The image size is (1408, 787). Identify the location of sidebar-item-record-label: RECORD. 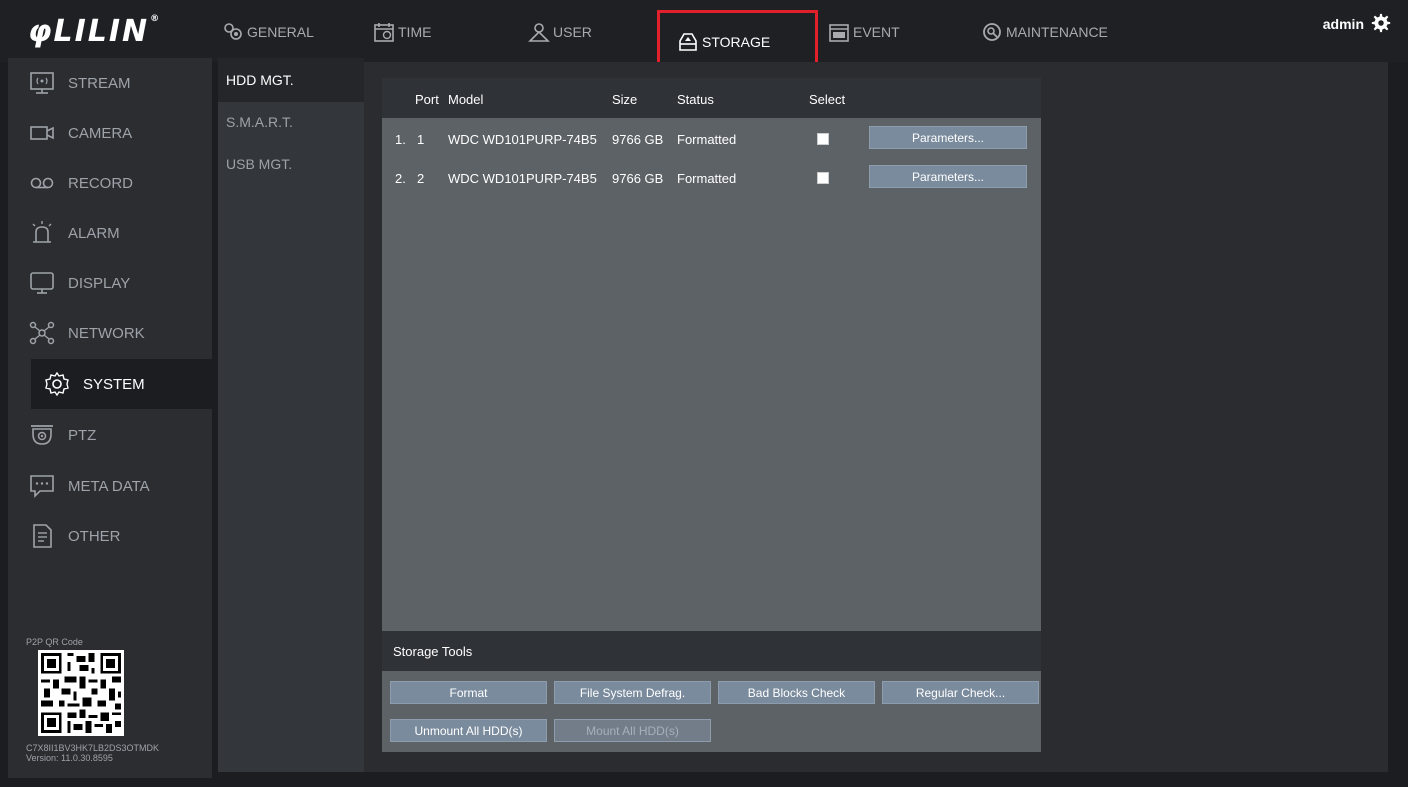
(101, 183).